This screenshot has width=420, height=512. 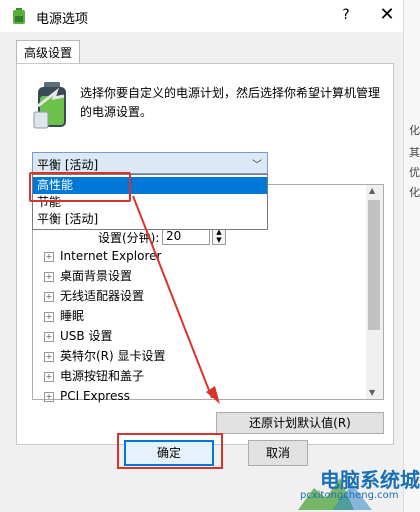 I want to click on scroll-down-icon: ▼, so click(x=372, y=392).